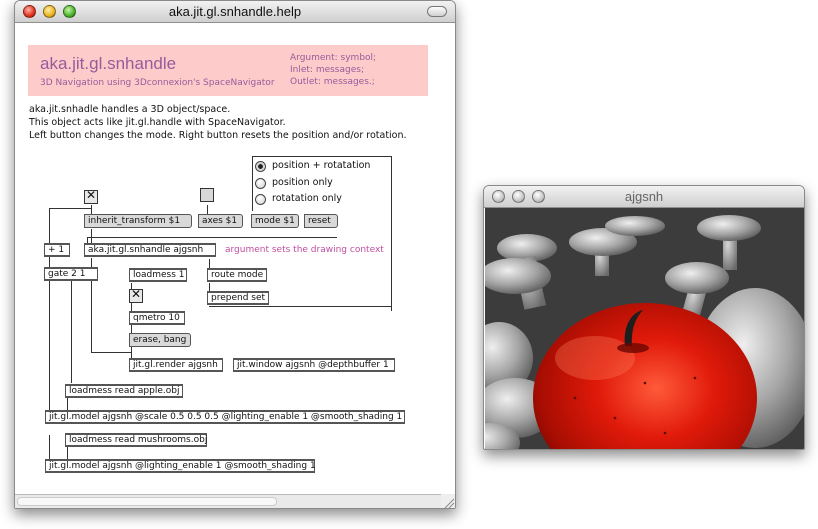 This screenshot has height=529, width=818. Describe the element at coordinates (332, 82) in the screenshot. I see `help-outlet-text: Outlet: messages.;` at that location.